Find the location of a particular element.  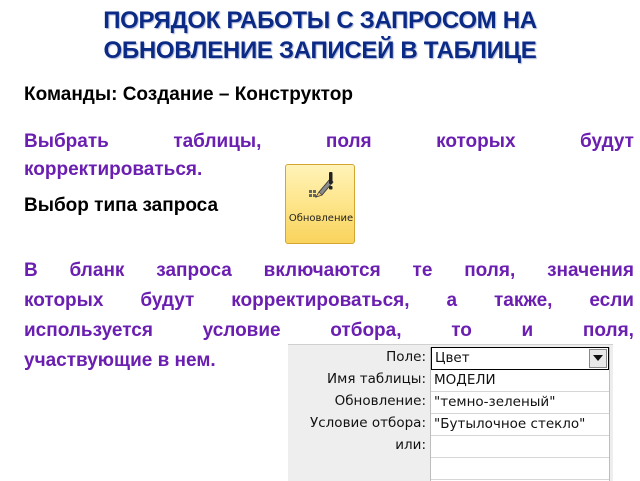

label-update: Обновление: is located at coordinates (380, 401).